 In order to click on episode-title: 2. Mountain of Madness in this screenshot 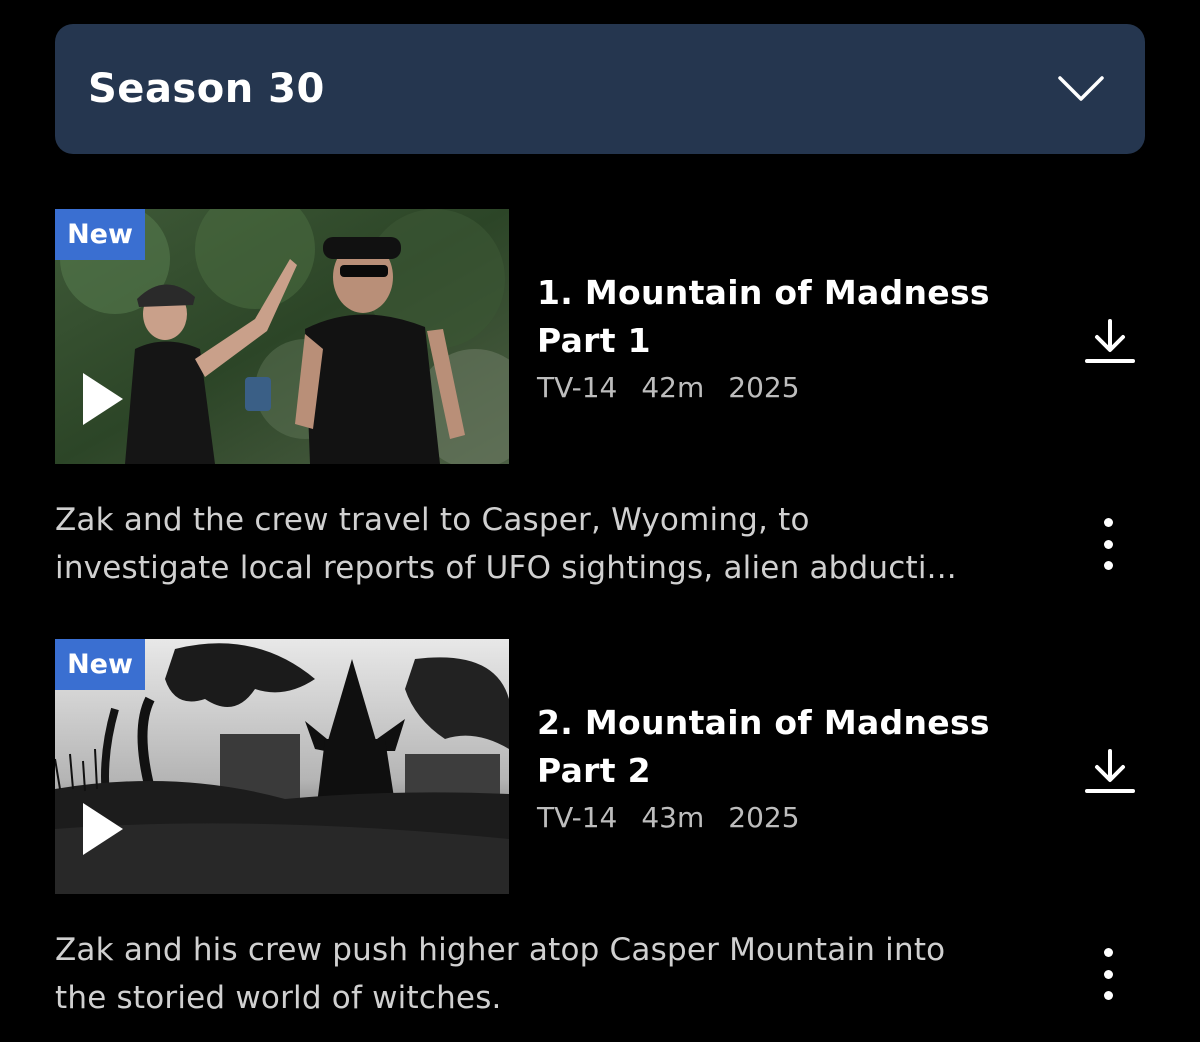, I will do `click(763, 722)`.